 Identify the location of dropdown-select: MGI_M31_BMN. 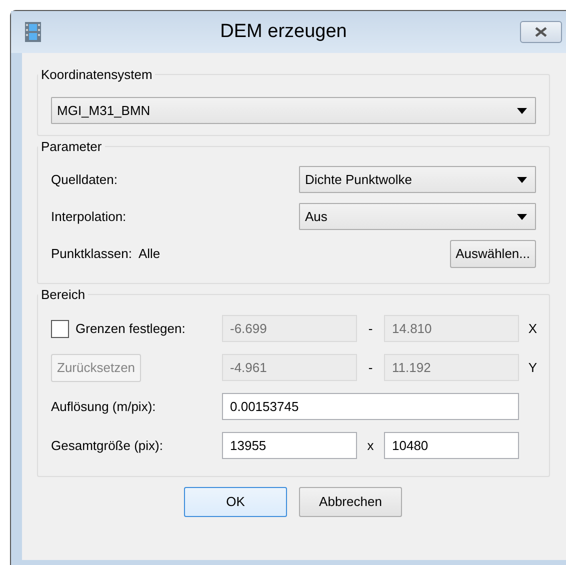
(293, 110).